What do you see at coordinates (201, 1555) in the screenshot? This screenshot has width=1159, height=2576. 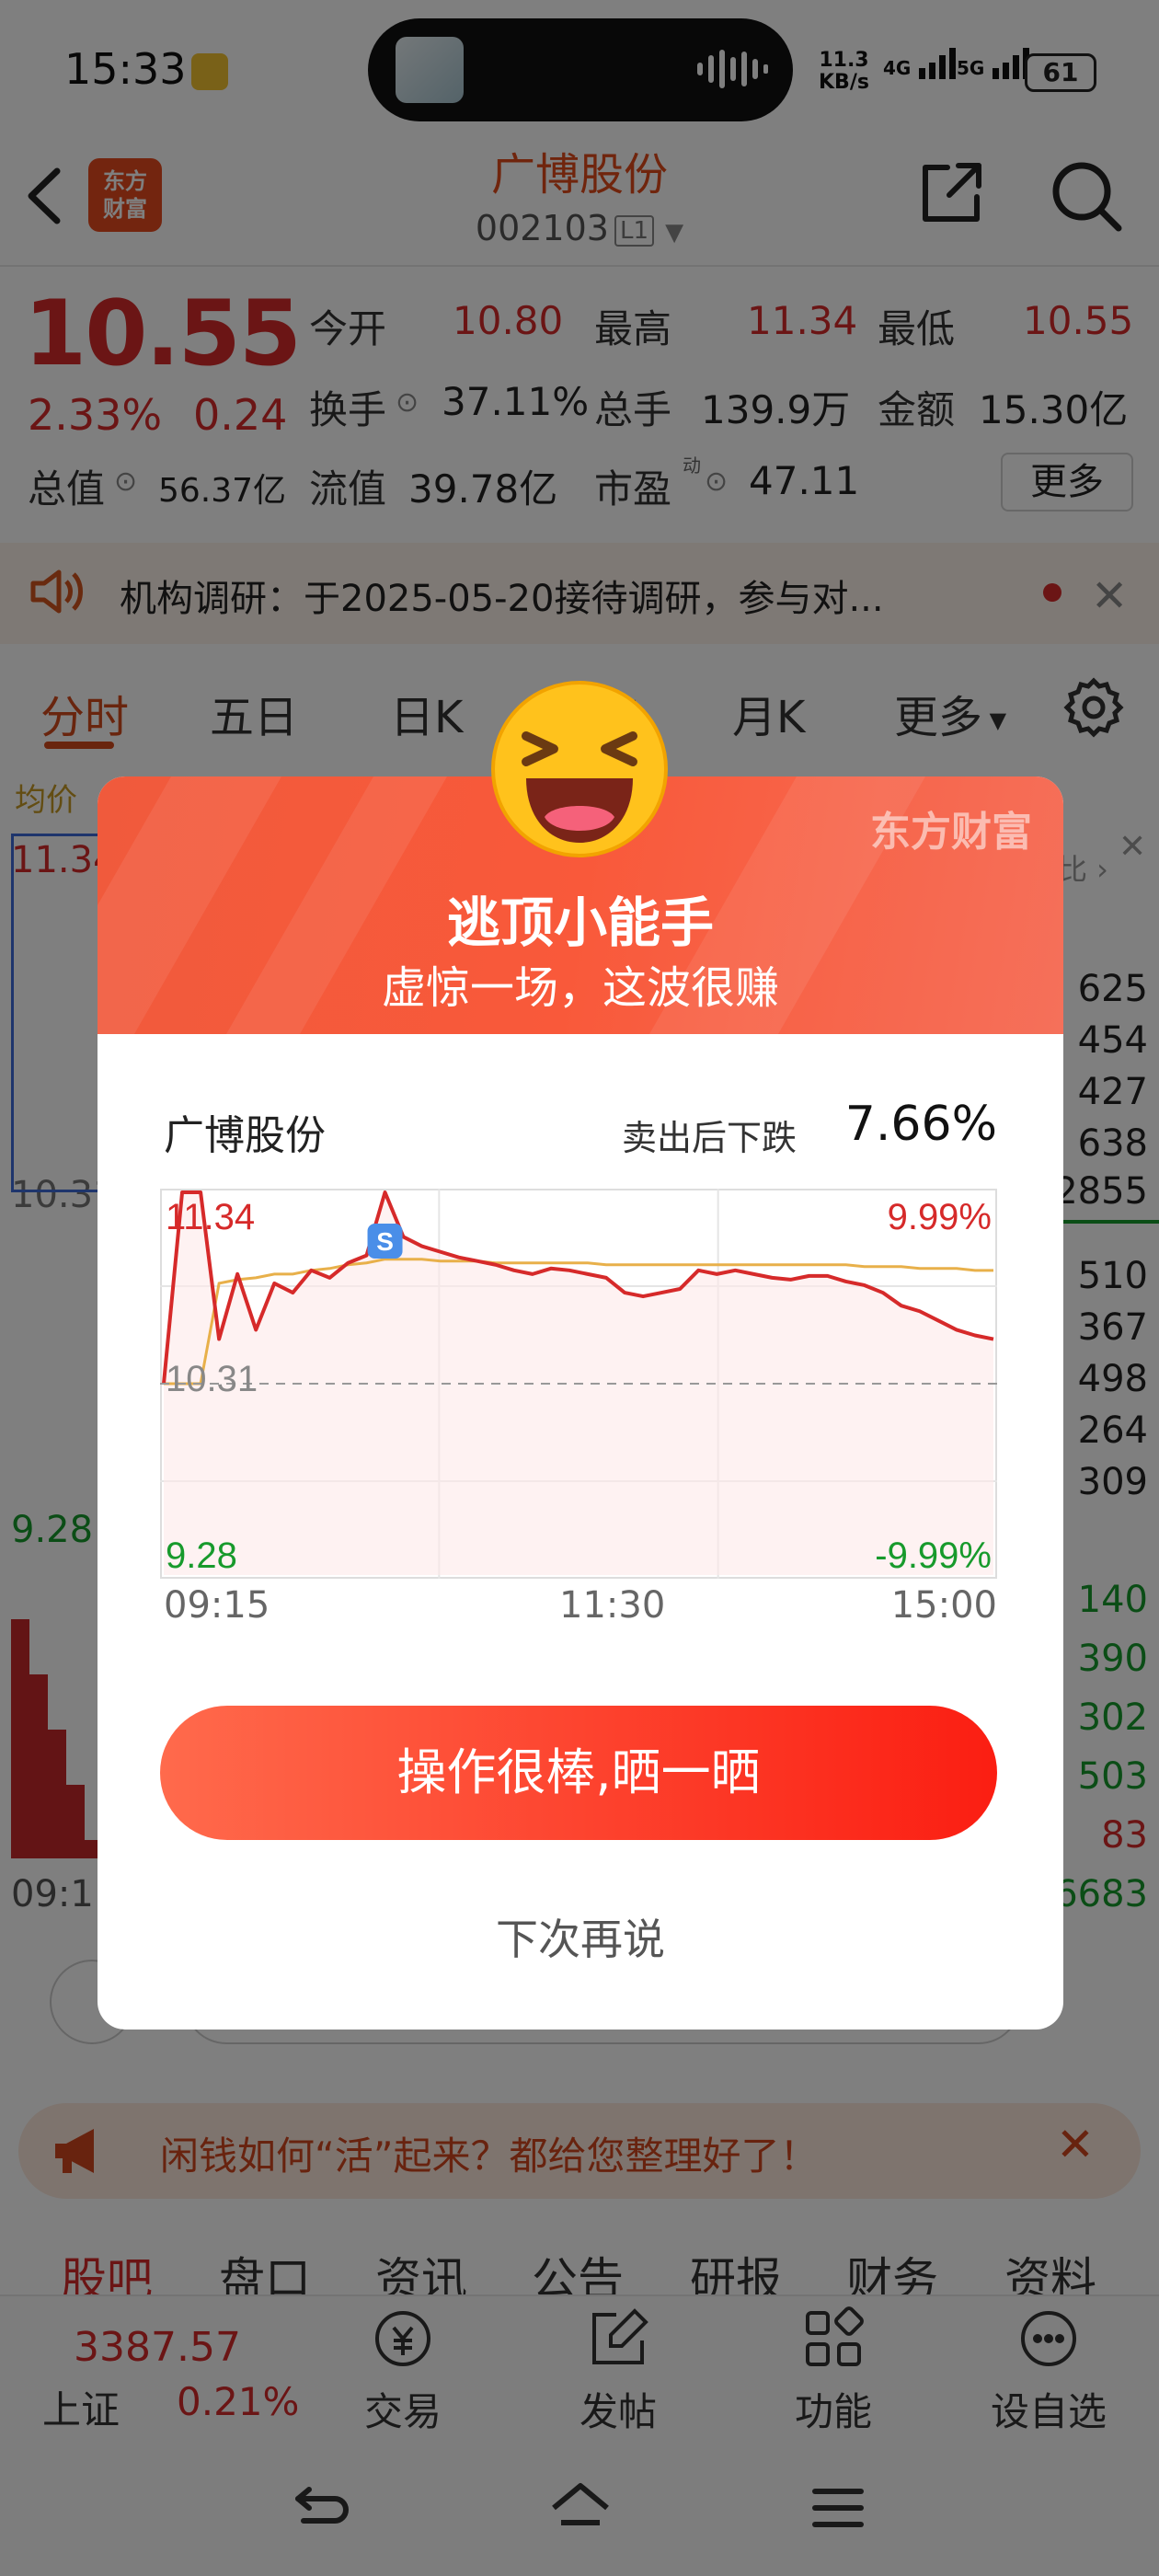 I see `y-label-low: 9.28` at bounding box center [201, 1555].